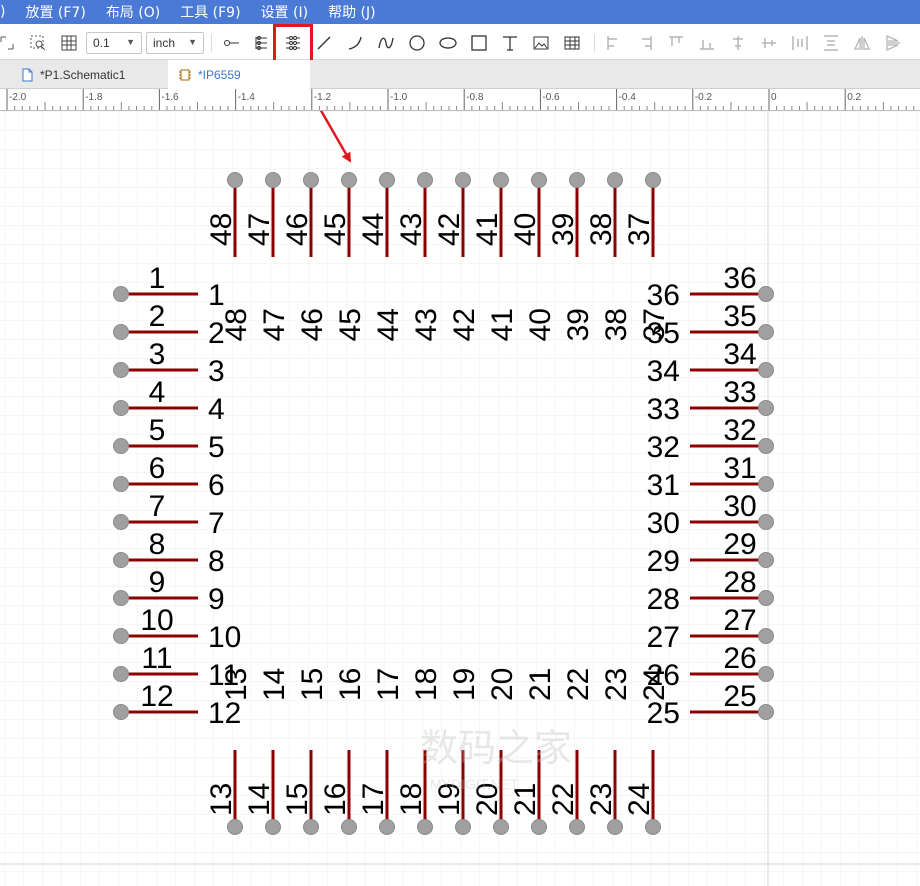 The width and height of the screenshot is (920, 886). What do you see at coordinates (738, 43) in the screenshot?
I see `align-center-h-icon` at bounding box center [738, 43].